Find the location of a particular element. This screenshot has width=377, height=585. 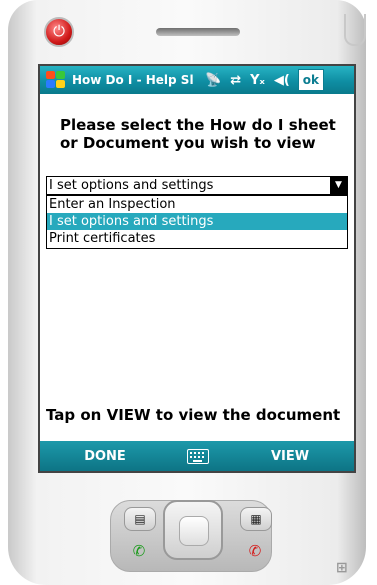

dpad is located at coordinates (193, 530).